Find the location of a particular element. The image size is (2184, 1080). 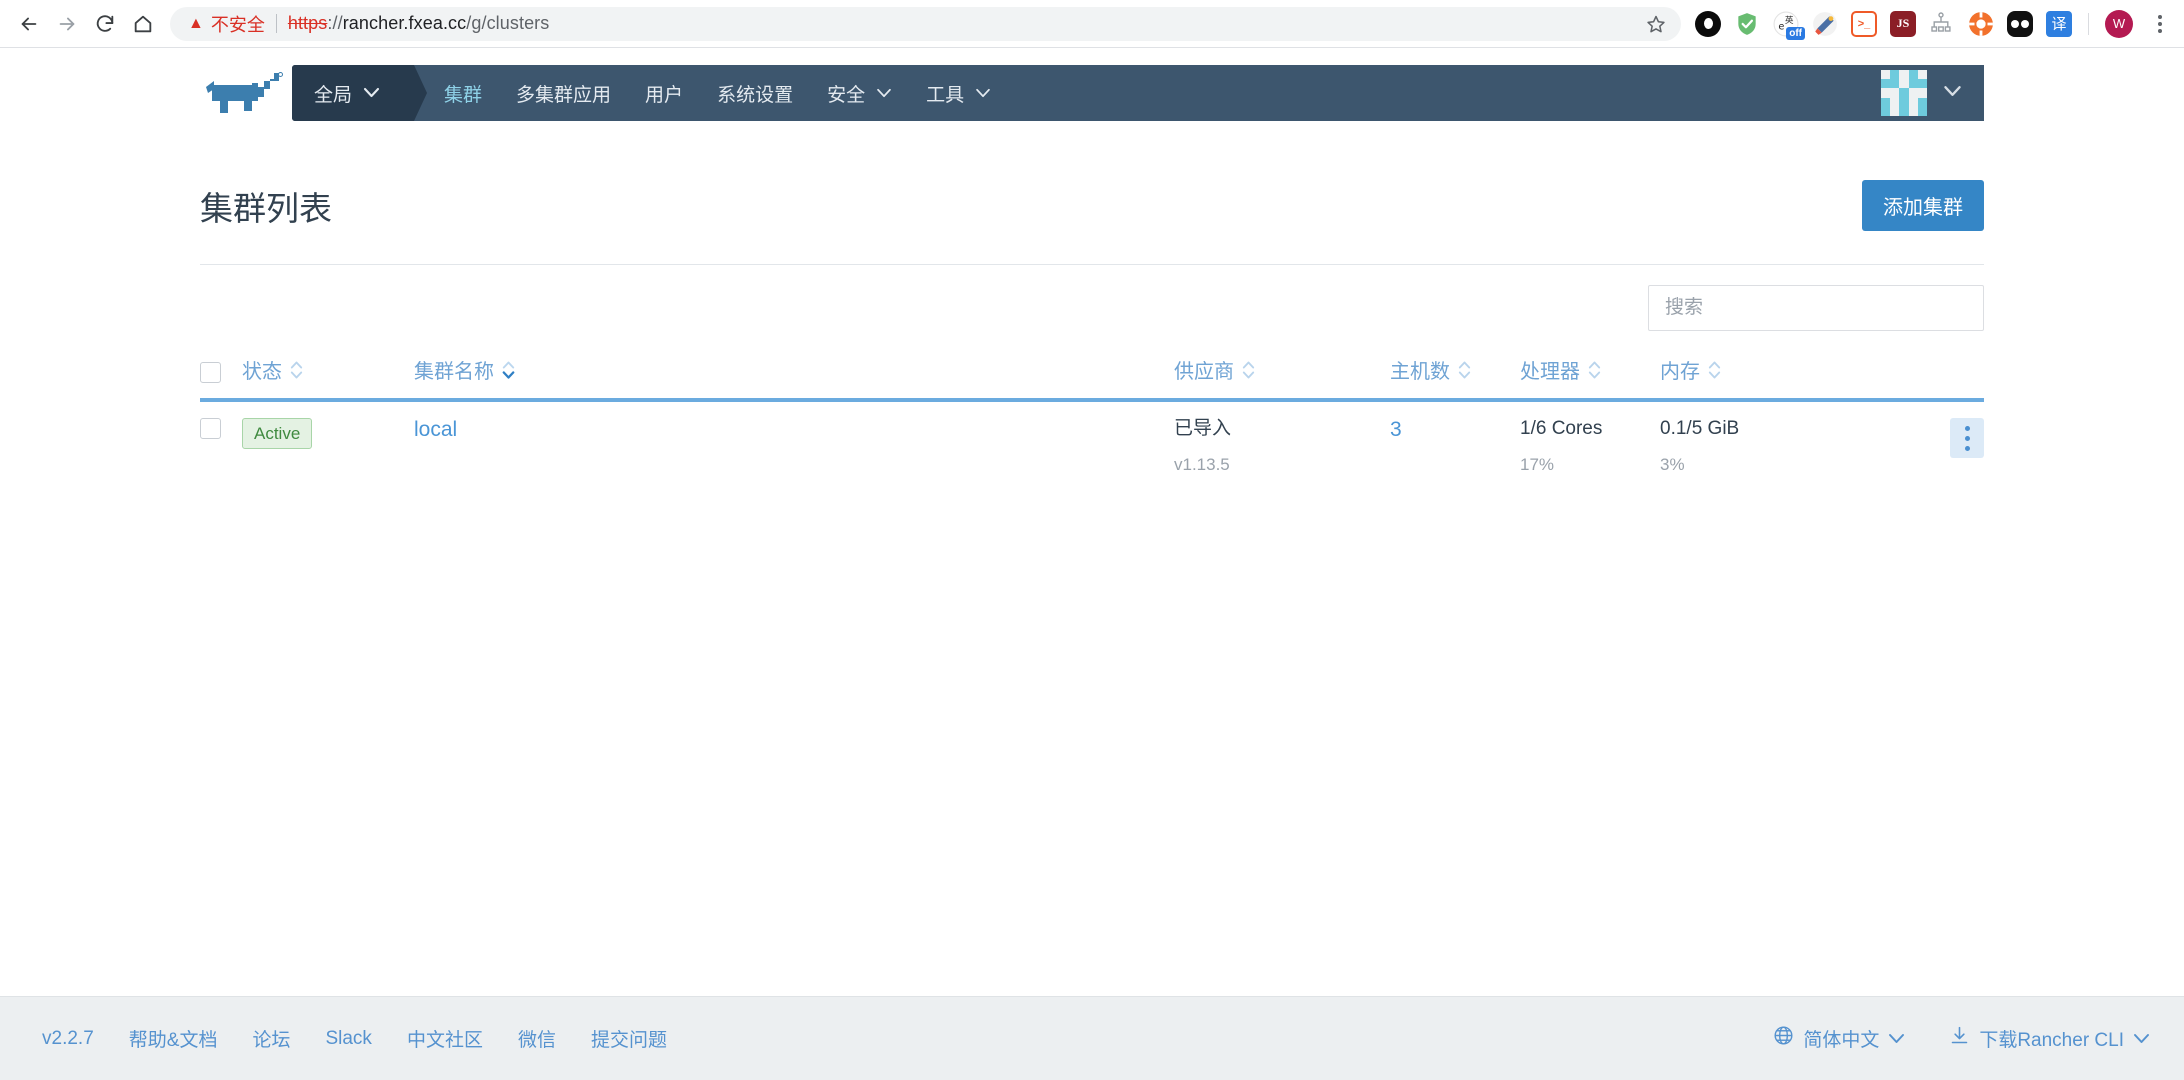

nav-scope-global: 全局 is located at coordinates (360, 93).